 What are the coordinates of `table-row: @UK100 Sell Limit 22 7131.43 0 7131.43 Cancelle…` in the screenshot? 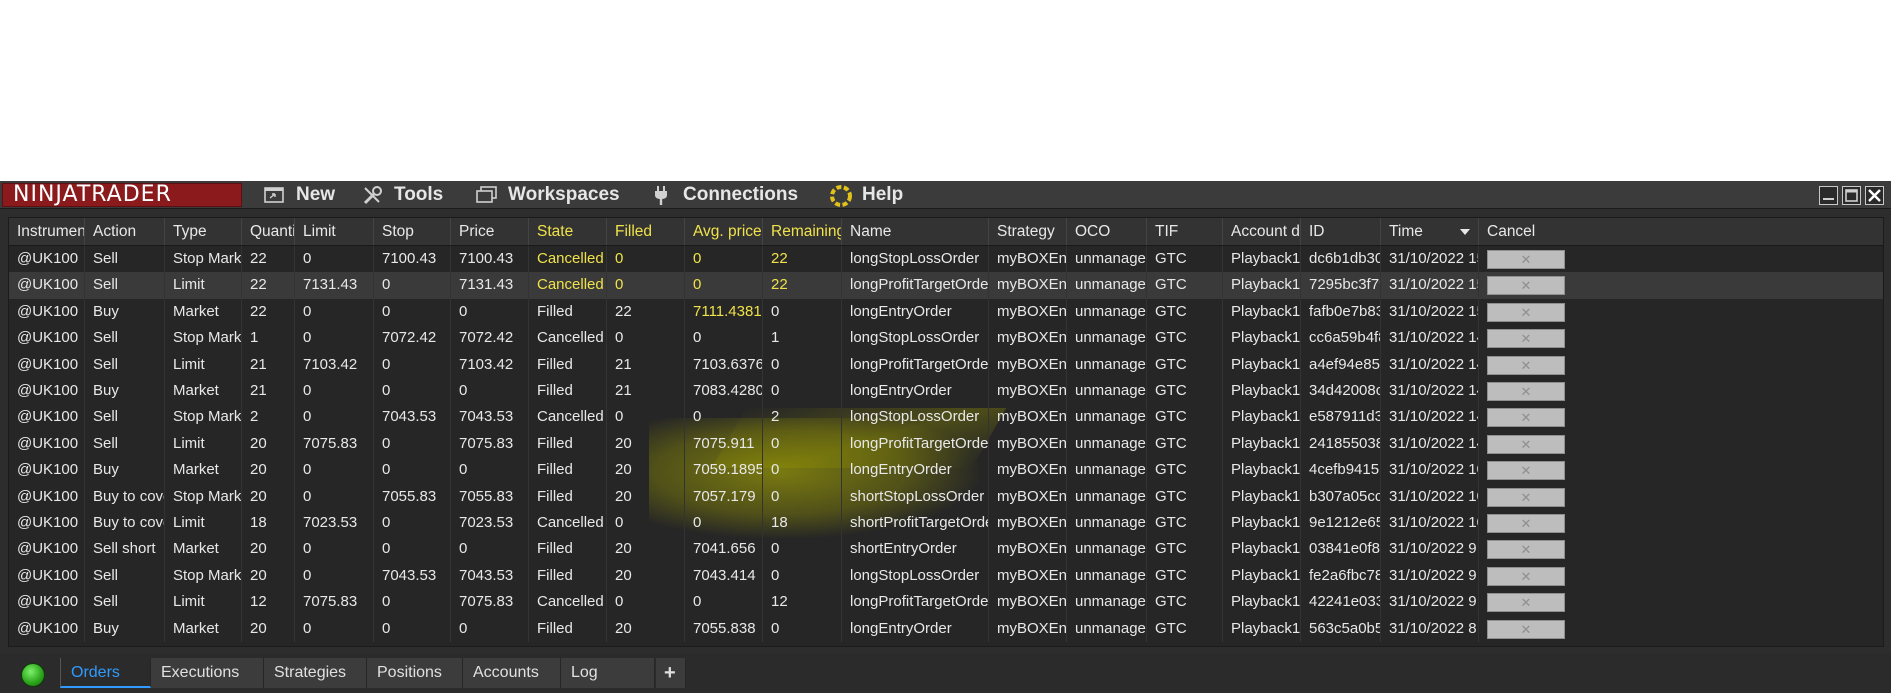 It's located at (946, 285).